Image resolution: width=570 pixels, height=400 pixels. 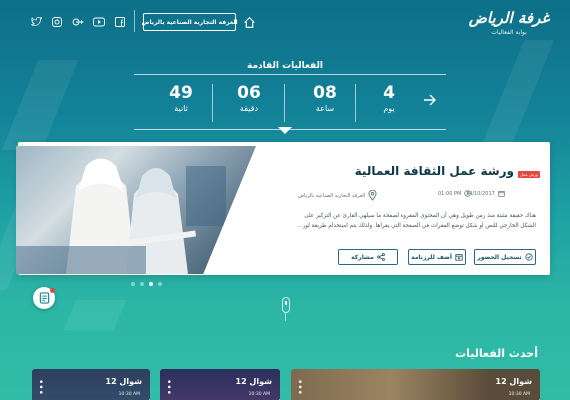 What do you see at coordinates (146, 284) in the screenshot?
I see `slider-dots` at bounding box center [146, 284].